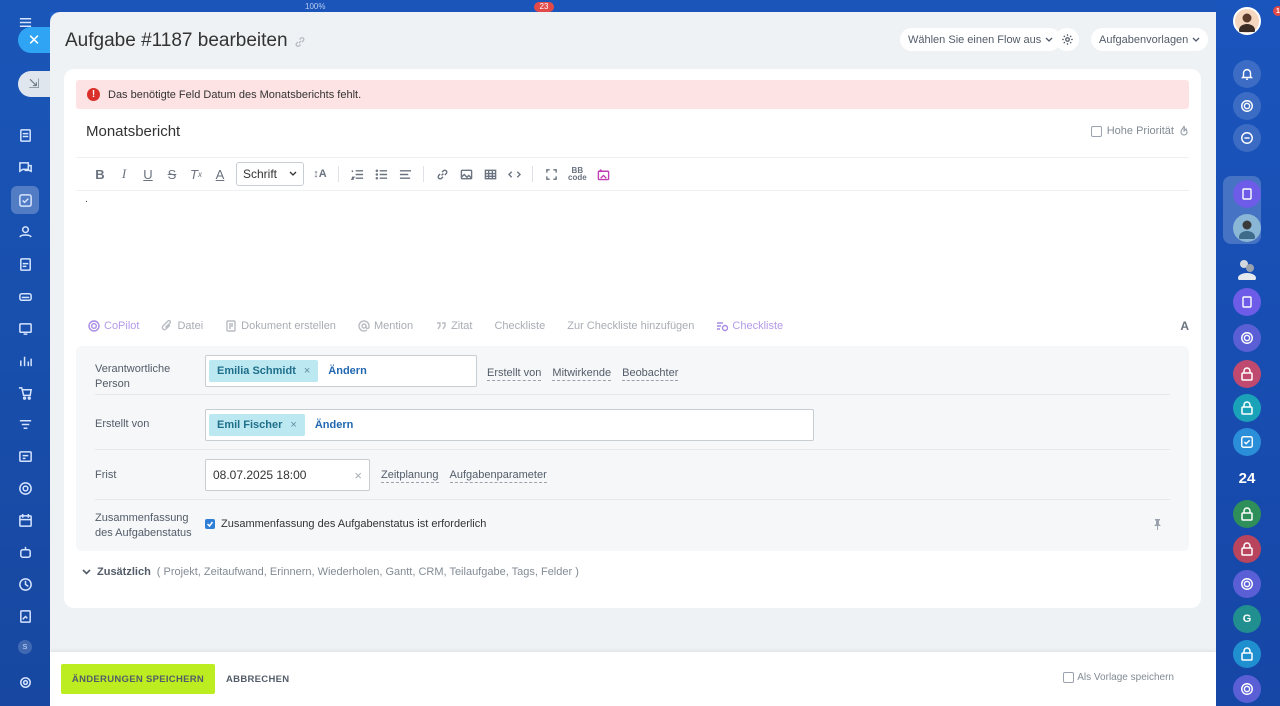 This screenshot has width=1280, height=706. I want to click on clear-format-button: Tx, so click(196, 174).